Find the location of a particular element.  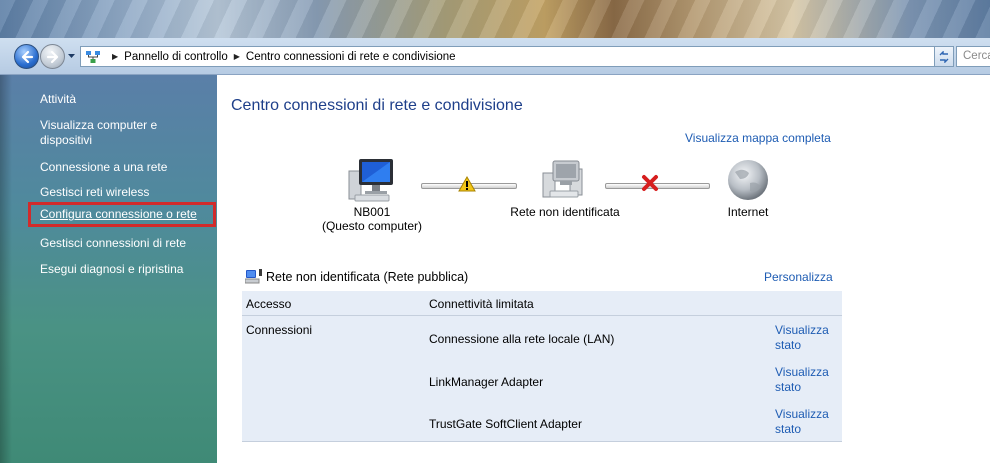

computer-node: NB001 (Questo computer) is located at coordinates (372, 195).